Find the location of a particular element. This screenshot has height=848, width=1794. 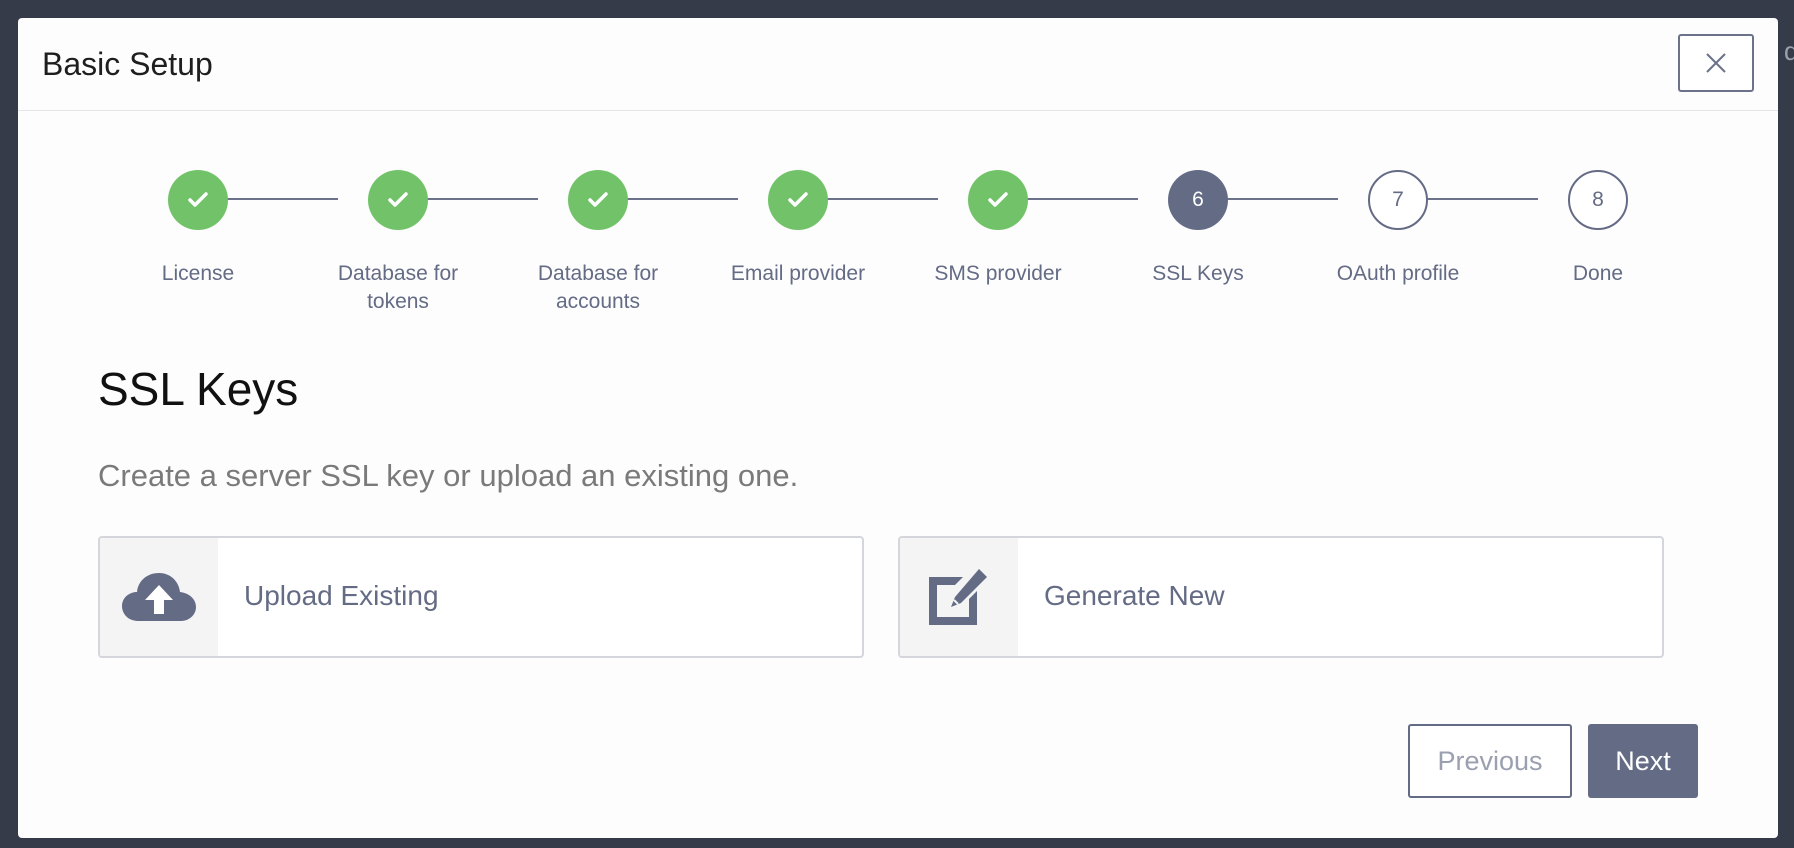

close-icon is located at coordinates (1716, 63).